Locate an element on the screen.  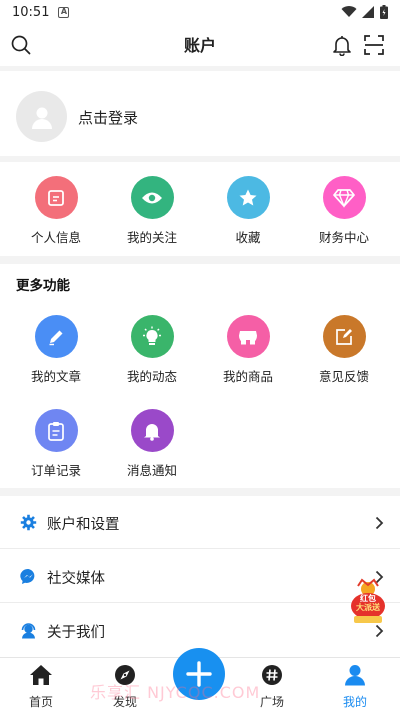
status-icons is located at coordinates (364, 12).